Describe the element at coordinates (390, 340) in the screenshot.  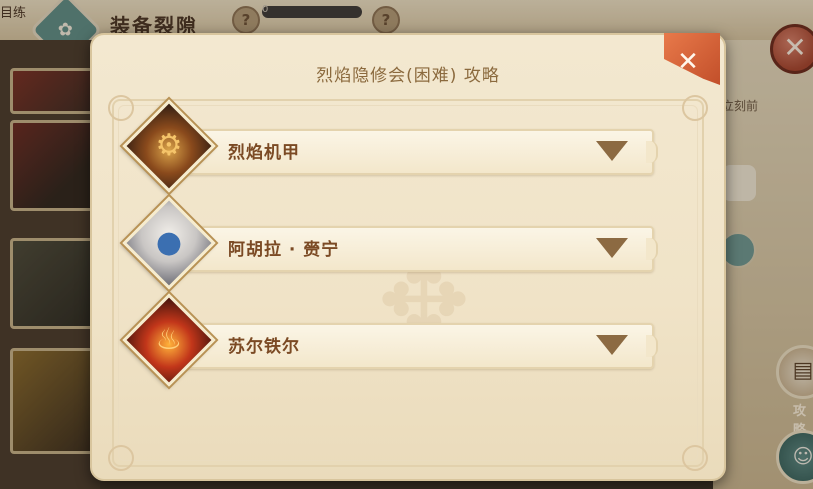
I see `boss-row-3: ♨ 苏尔铁尔` at that location.